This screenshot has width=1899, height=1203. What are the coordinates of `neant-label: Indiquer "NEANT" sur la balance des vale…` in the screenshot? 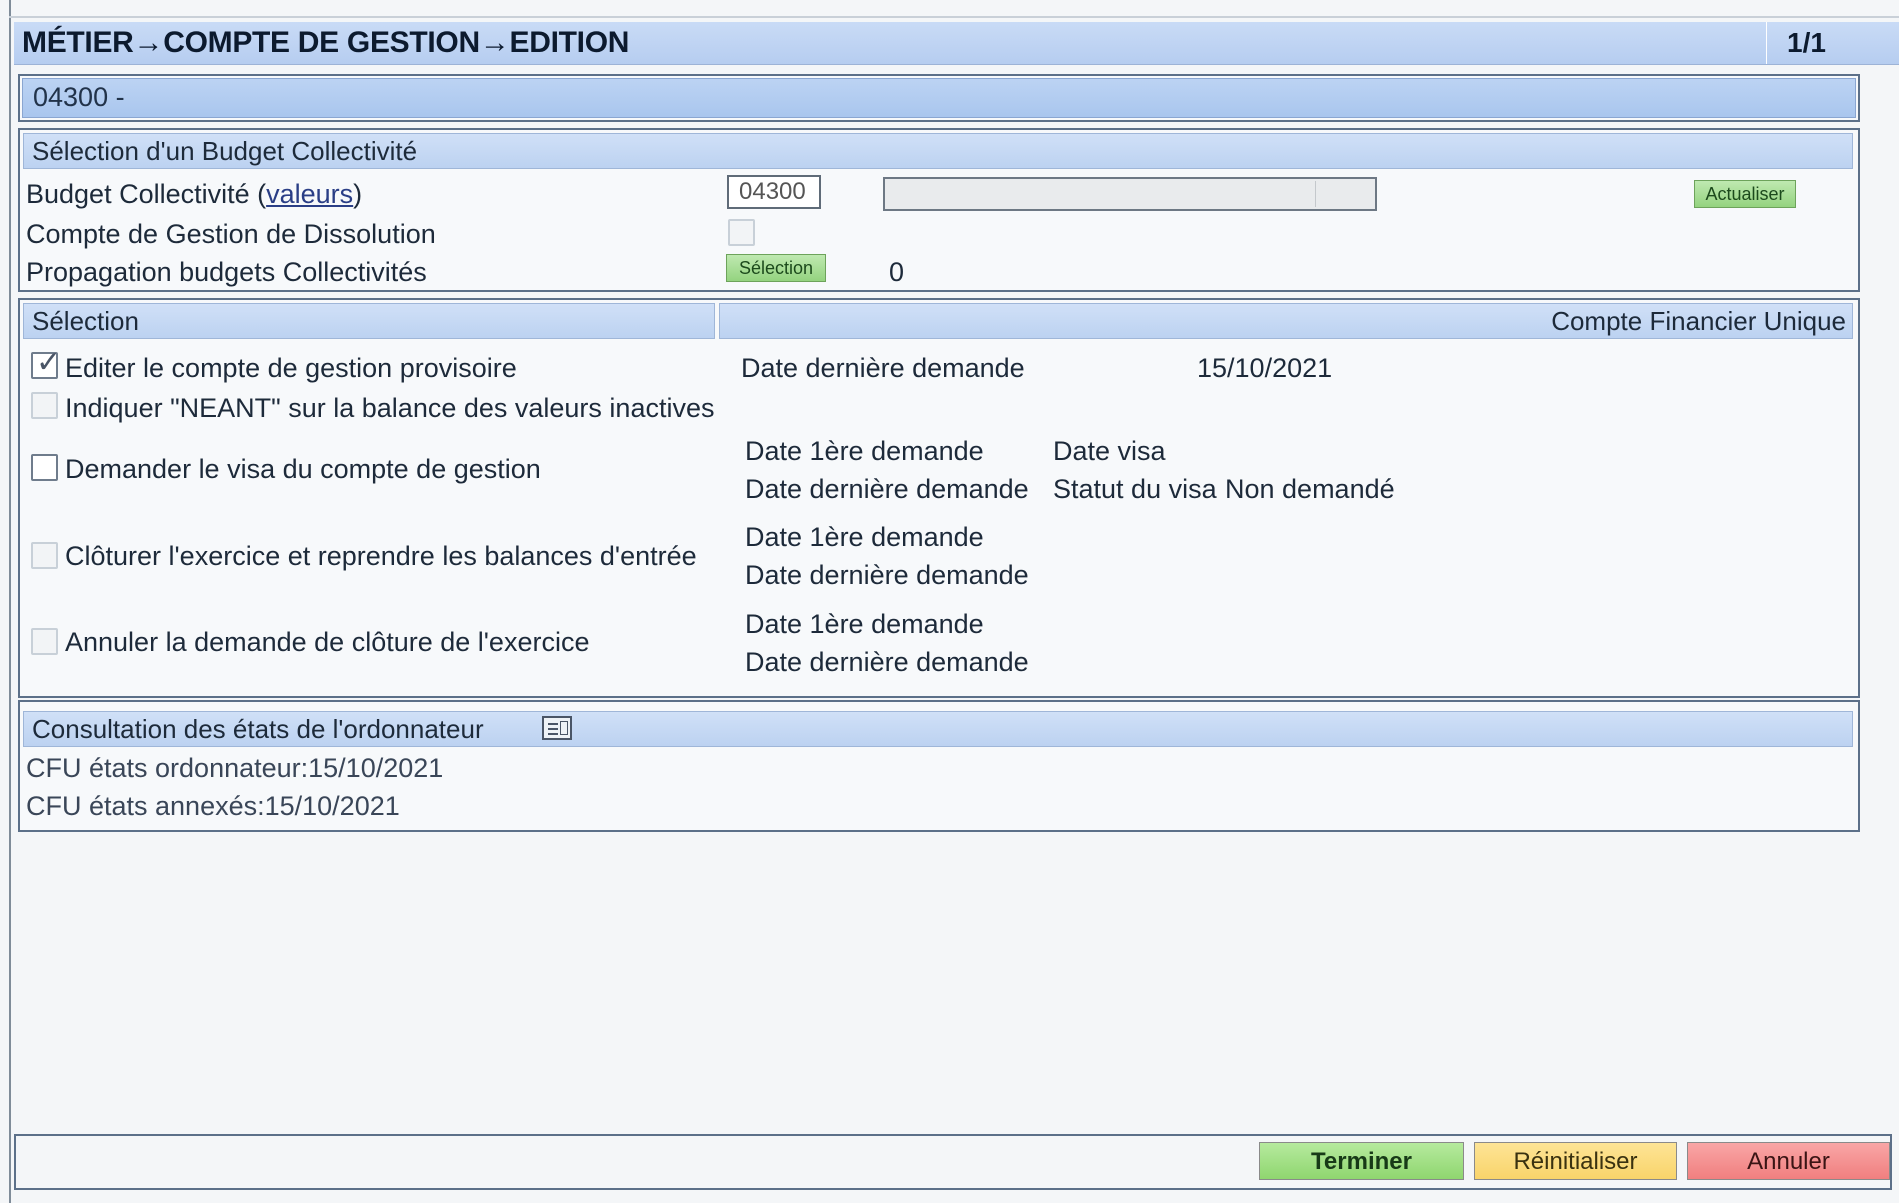 It's located at (390, 408).